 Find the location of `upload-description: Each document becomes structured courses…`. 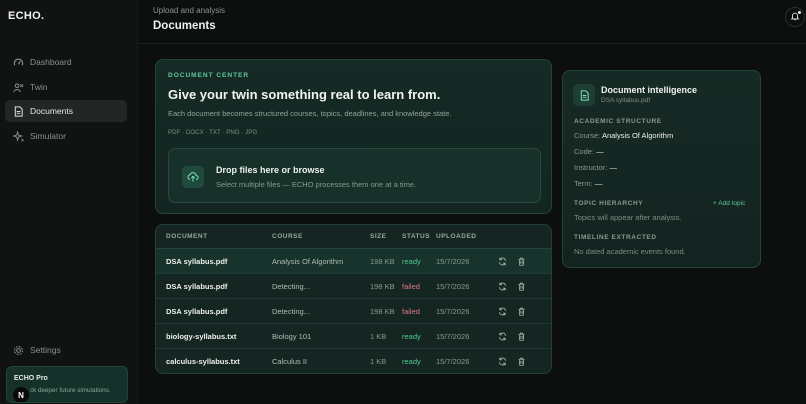

upload-description: Each document becomes structured courses… is located at coordinates (310, 113).